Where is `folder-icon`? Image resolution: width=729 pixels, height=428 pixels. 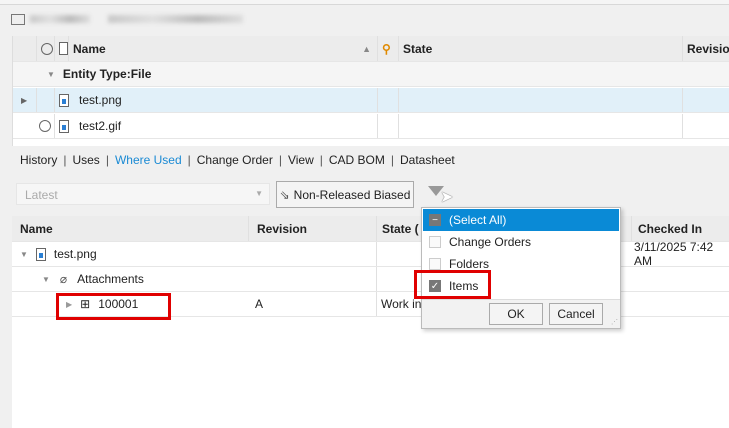
folder-icon is located at coordinates (18, 19).